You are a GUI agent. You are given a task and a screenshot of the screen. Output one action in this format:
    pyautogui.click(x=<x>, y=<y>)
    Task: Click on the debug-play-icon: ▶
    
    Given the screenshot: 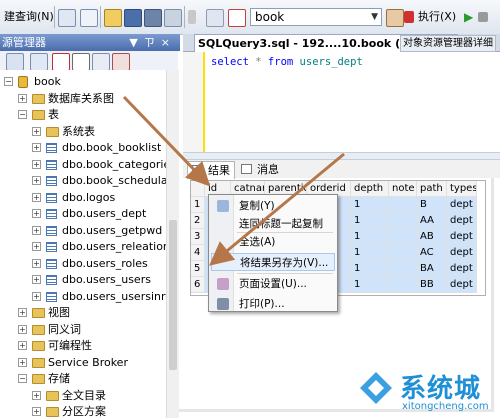 What is the action you would take?
    pyautogui.click(x=468, y=17)
    